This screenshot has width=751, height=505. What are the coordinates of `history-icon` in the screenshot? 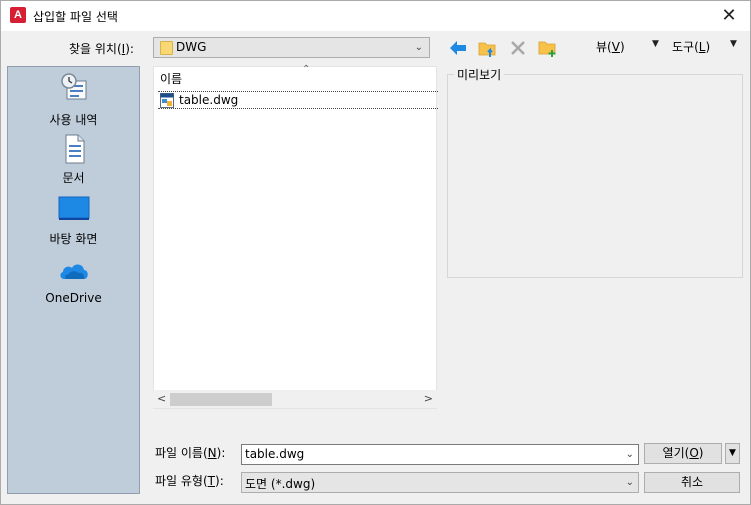 It's located at (74, 87).